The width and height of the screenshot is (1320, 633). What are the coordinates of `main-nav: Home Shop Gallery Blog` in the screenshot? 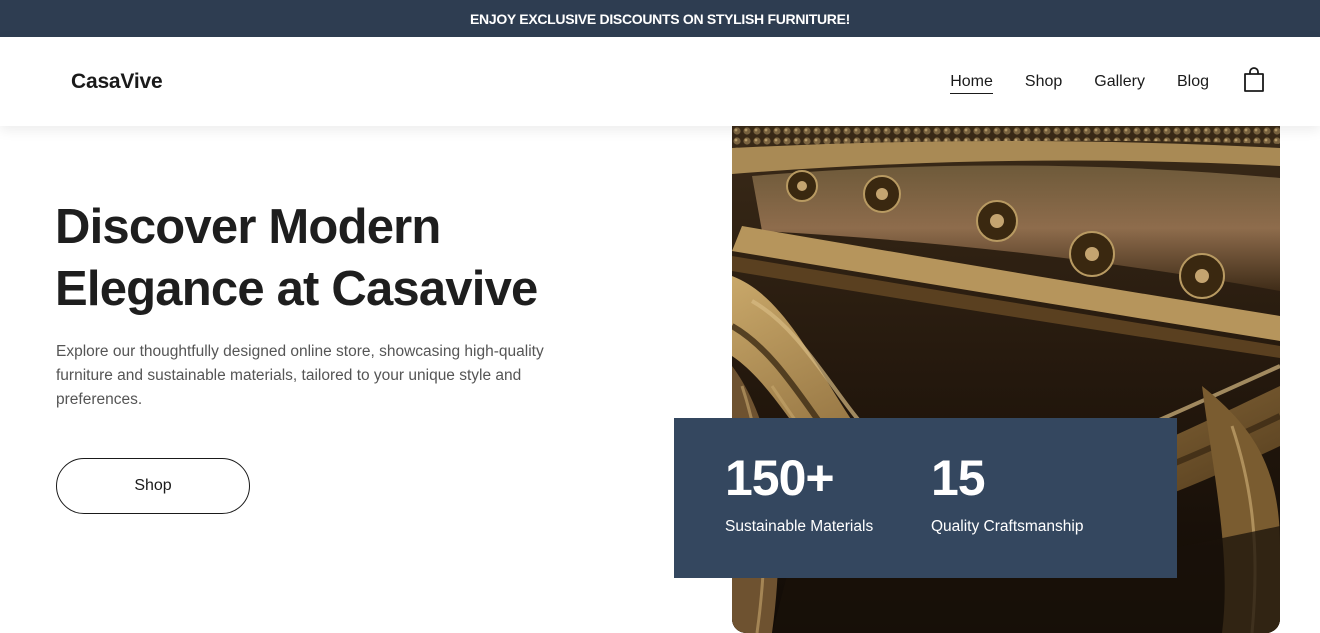 It's located at (1107, 80).